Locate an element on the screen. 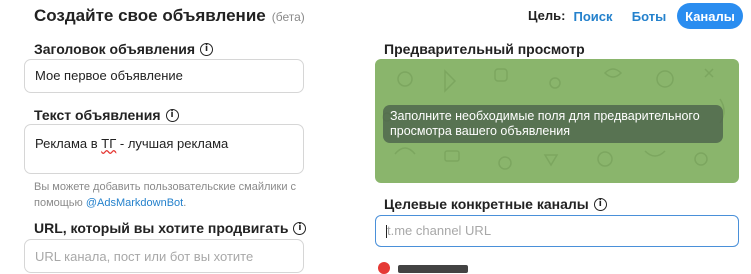 The image size is (751, 274). text-field-label: Текст объявления i is located at coordinates (106, 115).